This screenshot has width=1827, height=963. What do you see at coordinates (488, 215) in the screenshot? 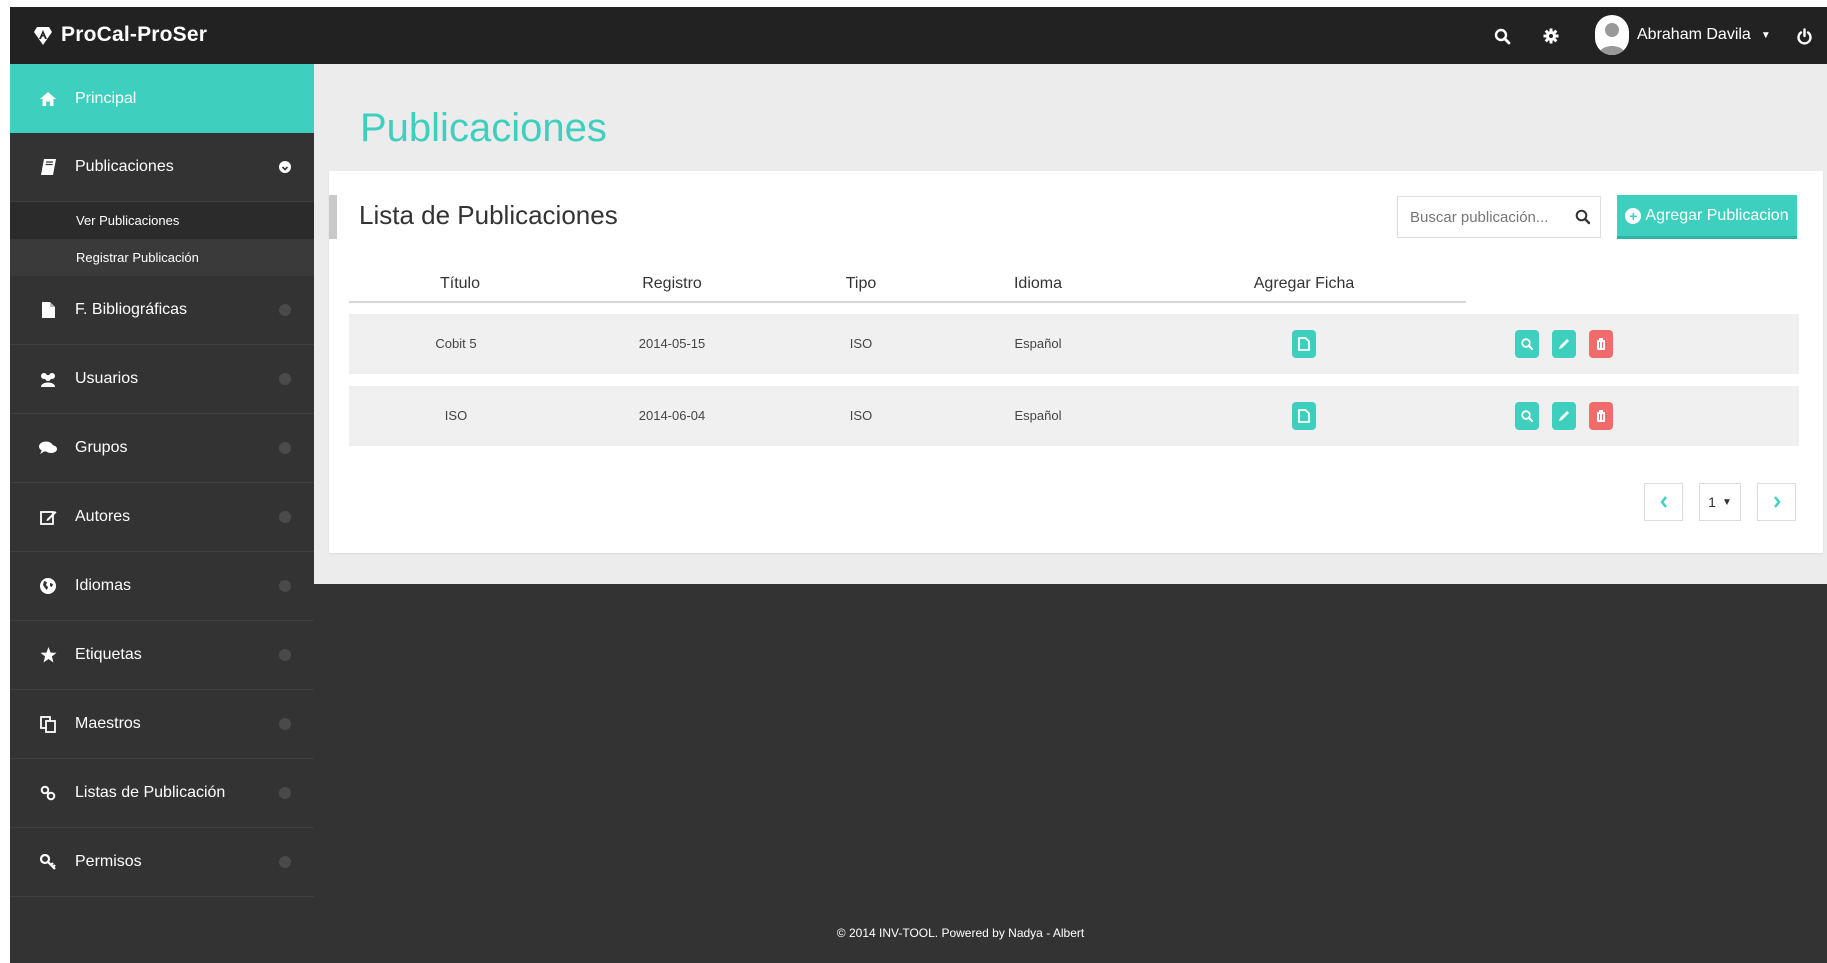
I see `panel-title: Lista de Publicaciones` at bounding box center [488, 215].